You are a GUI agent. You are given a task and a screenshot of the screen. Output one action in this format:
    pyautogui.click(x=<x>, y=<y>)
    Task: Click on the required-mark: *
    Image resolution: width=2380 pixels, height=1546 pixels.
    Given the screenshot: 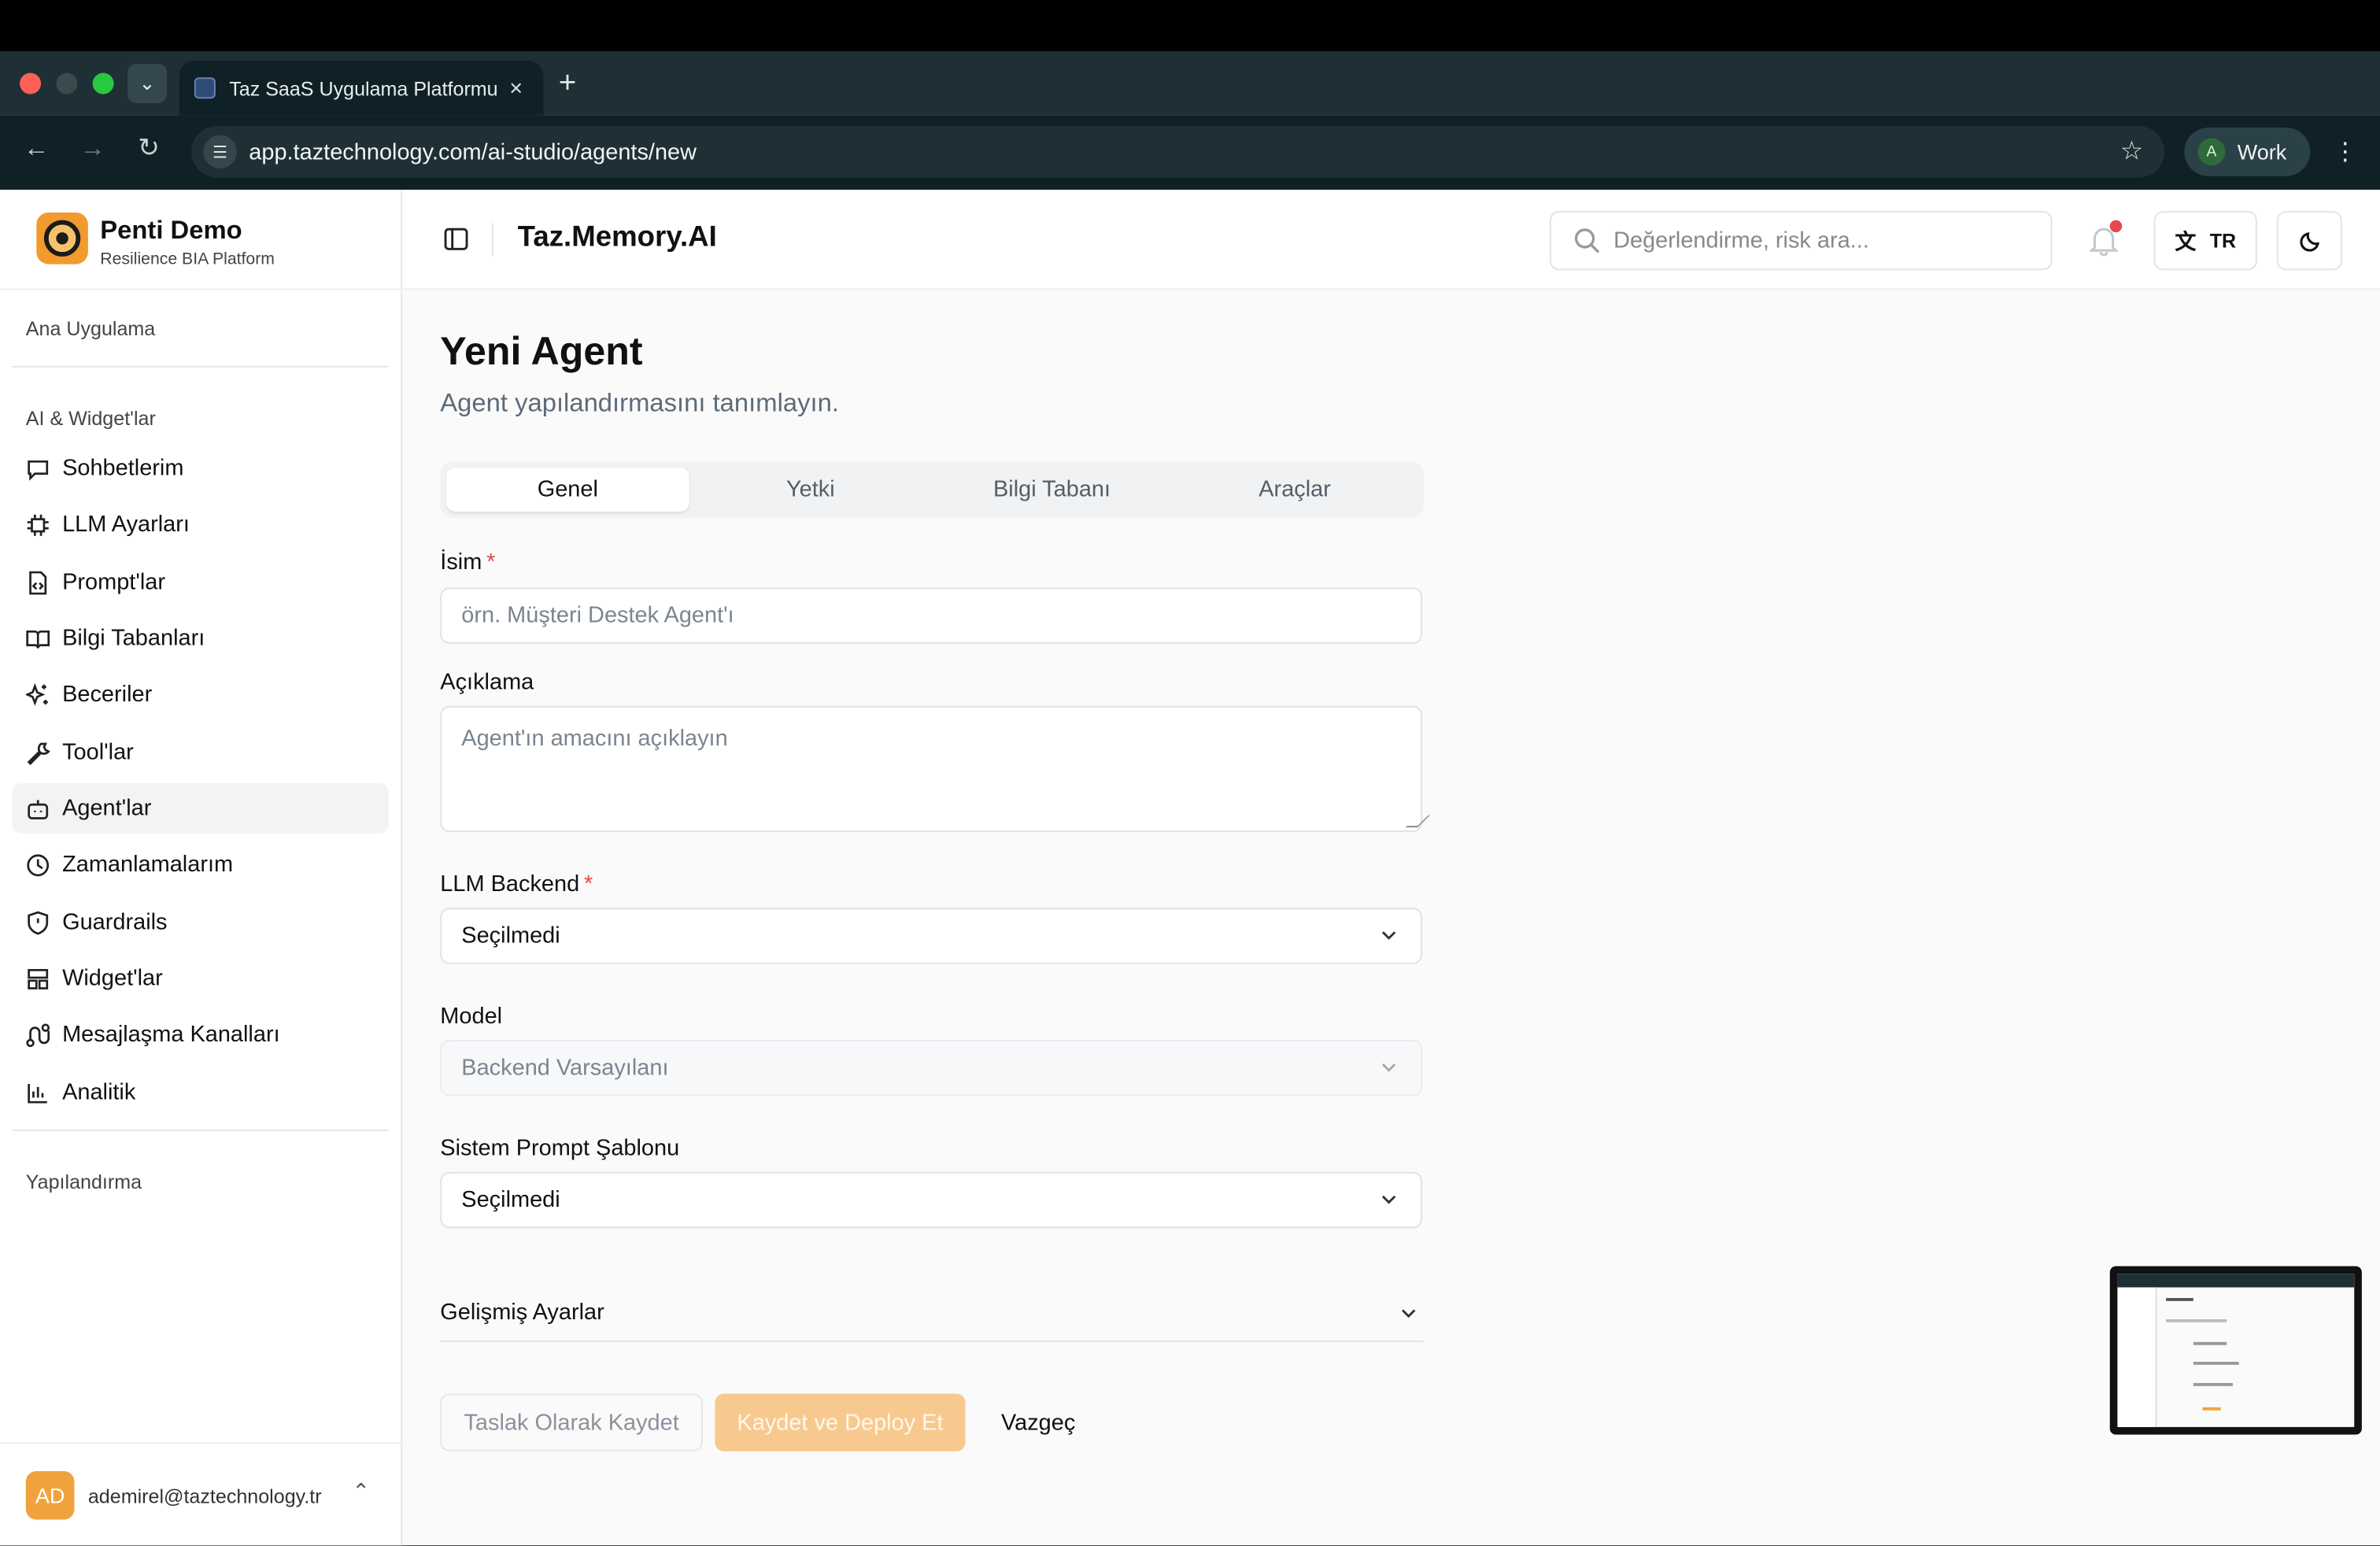 What is the action you would take?
    pyautogui.click(x=588, y=884)
    